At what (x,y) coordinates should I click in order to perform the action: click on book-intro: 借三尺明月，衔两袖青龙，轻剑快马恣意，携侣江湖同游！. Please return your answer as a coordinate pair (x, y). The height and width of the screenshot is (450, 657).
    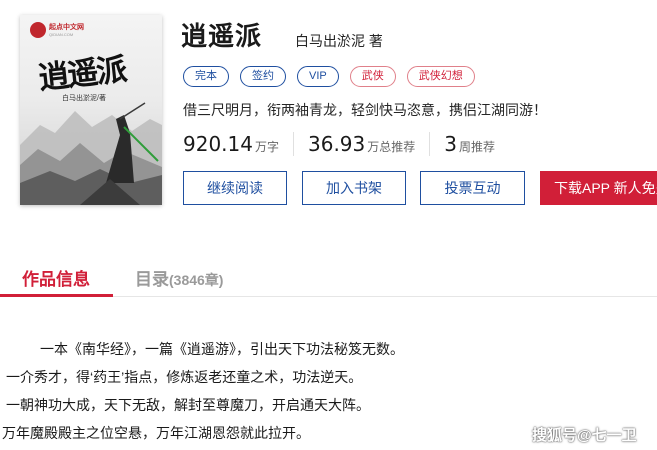
    Looking at the image, I should click on (365, 110).